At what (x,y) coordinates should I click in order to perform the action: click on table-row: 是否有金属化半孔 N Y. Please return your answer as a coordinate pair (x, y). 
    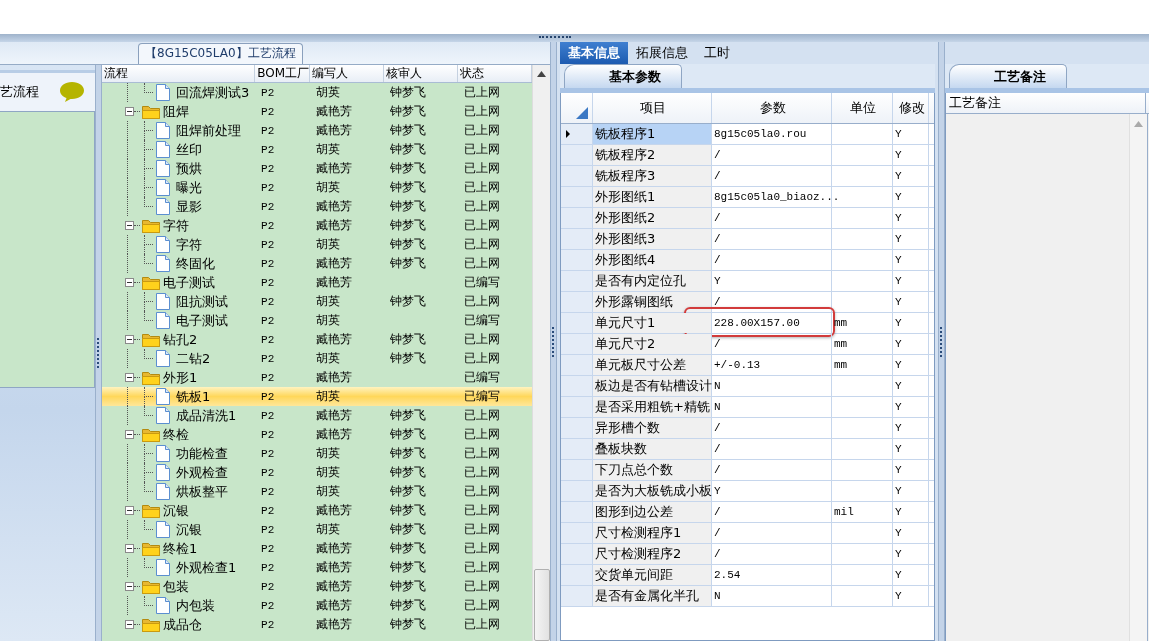
    Looking at the image, I should click on (747, 596).